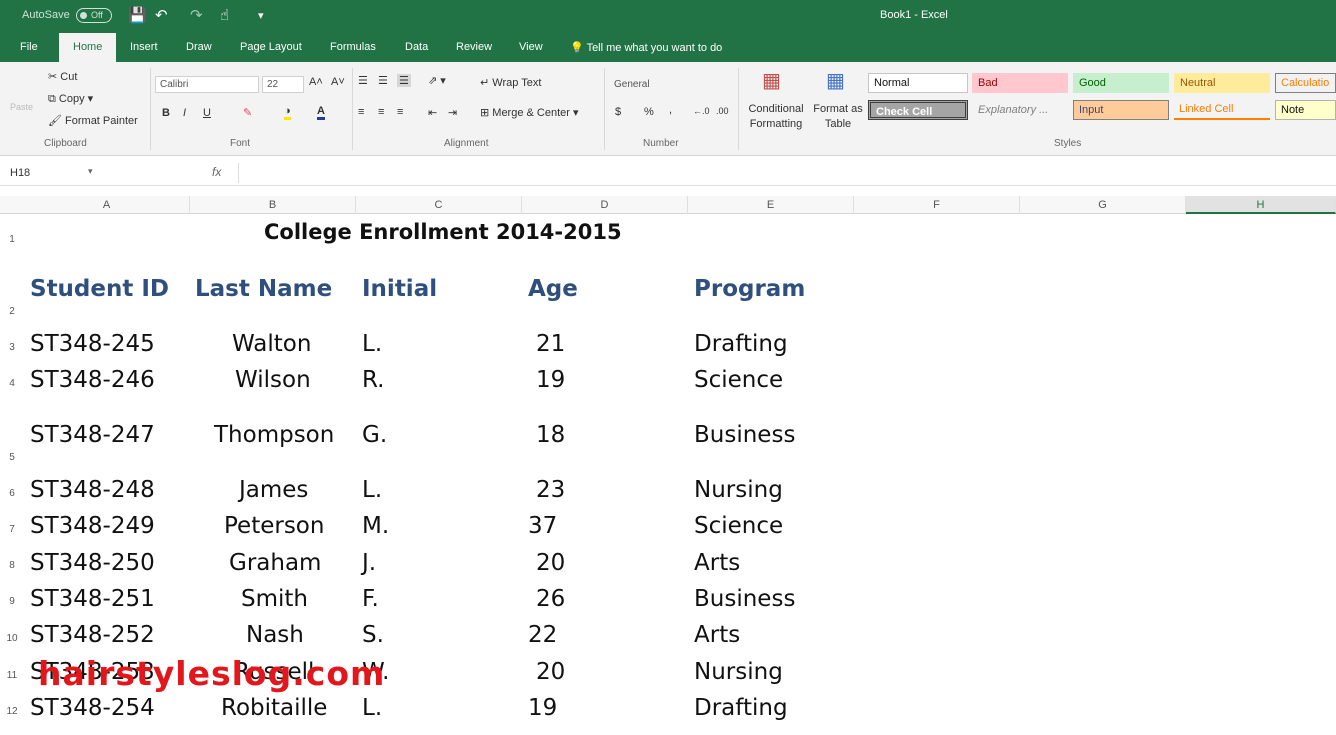 This screenshot has height=735, width=1336. I want to click on row-header: 8, so click(12, 565).